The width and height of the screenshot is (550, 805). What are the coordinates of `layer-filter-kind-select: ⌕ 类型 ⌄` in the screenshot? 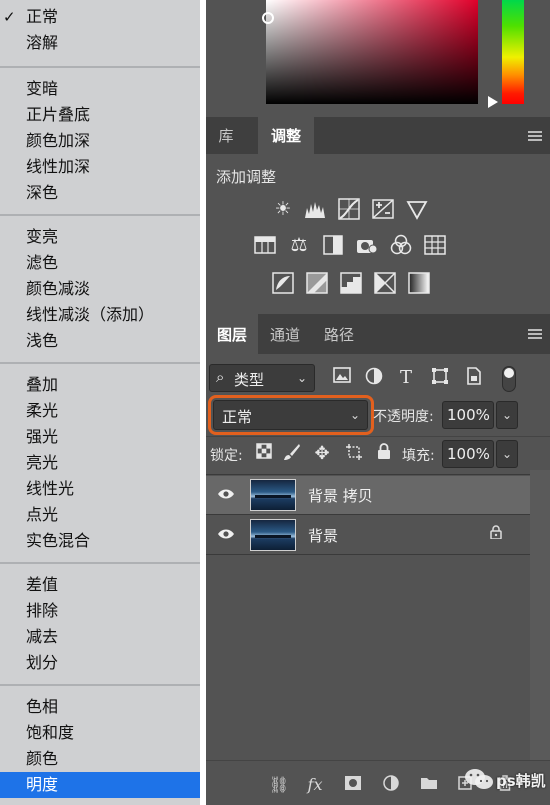 It's located at (262, 378).